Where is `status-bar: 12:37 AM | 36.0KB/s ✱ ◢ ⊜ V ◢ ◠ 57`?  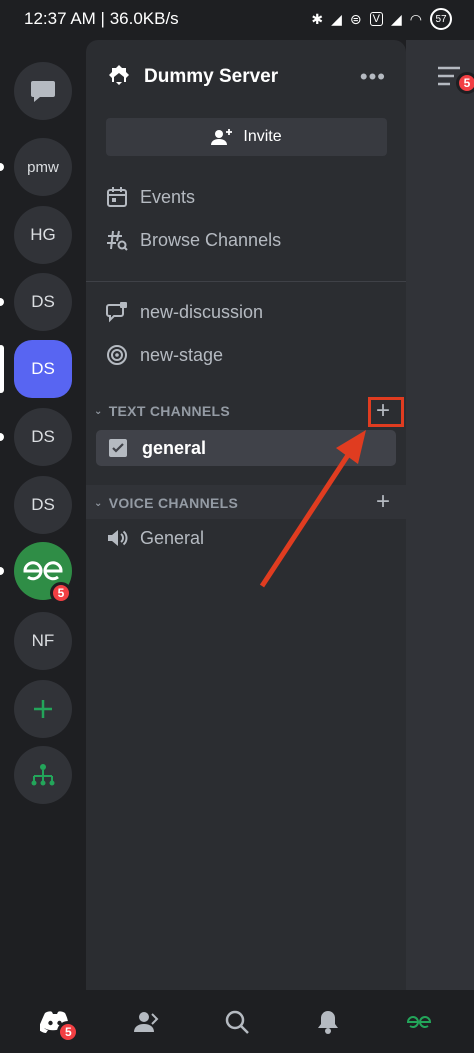
status-bar: 12:37 AM | 36.0KB/s ✱ ◢ ⊜ V ◢ ◠ 57 is located at coordinates (237, 19).